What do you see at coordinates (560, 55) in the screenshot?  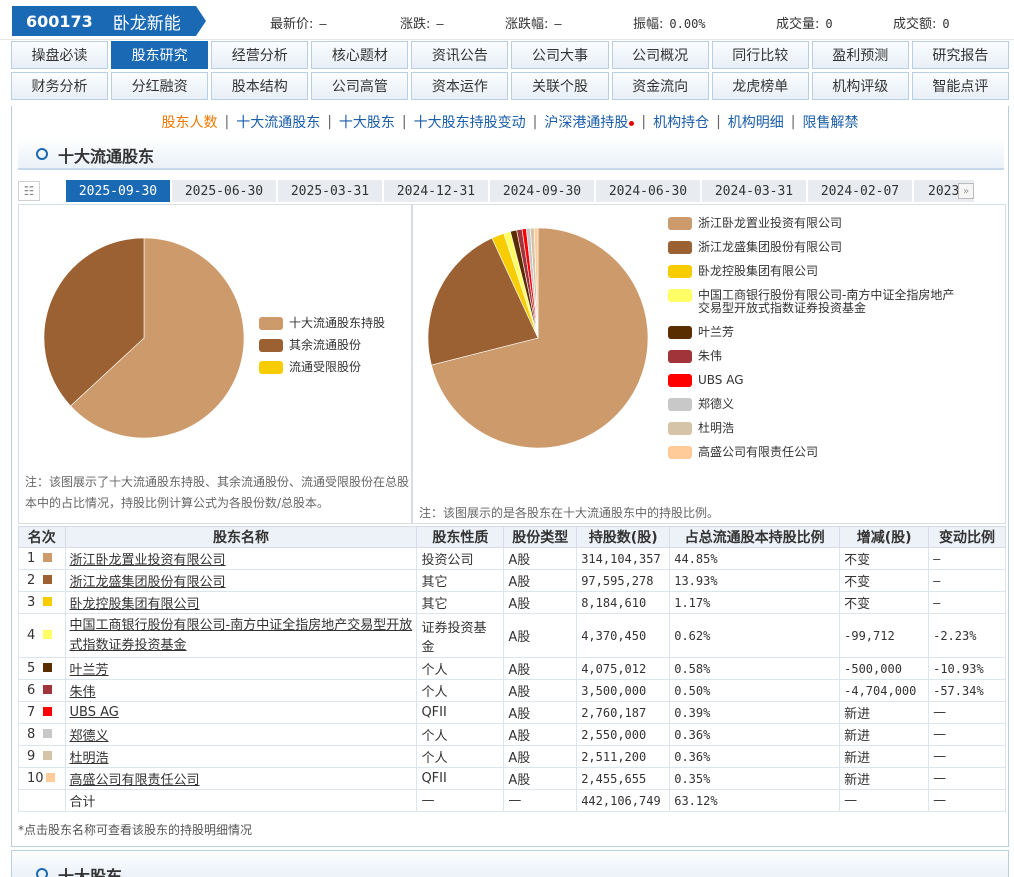 I see `nav-tab: 公司大事` at bounding box center [560, 55].